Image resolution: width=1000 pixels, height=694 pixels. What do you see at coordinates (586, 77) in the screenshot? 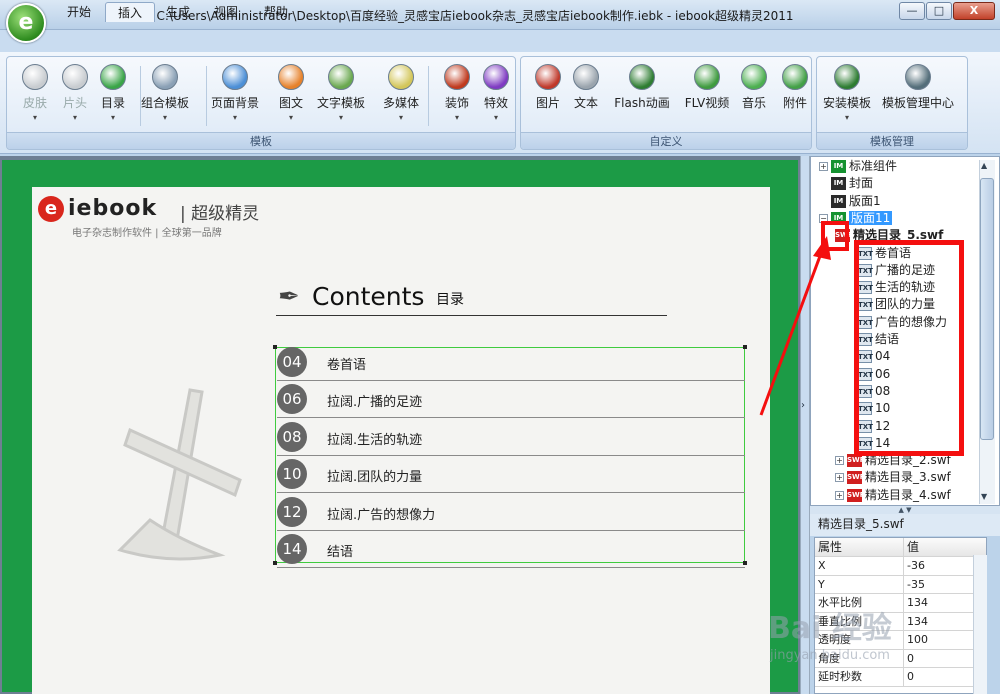
I see `text-icon` at bounding box center [586, 77].